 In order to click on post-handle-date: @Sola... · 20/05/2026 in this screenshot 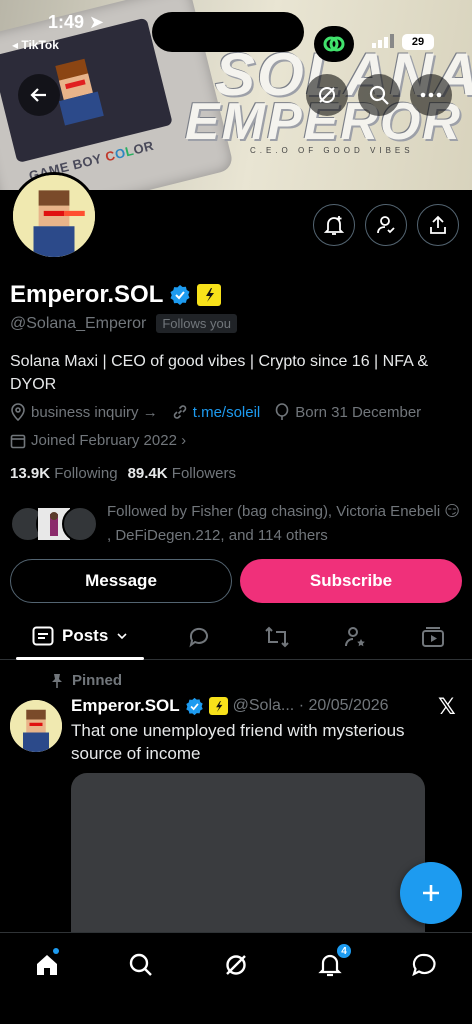, I will do `click(310, 705)`.